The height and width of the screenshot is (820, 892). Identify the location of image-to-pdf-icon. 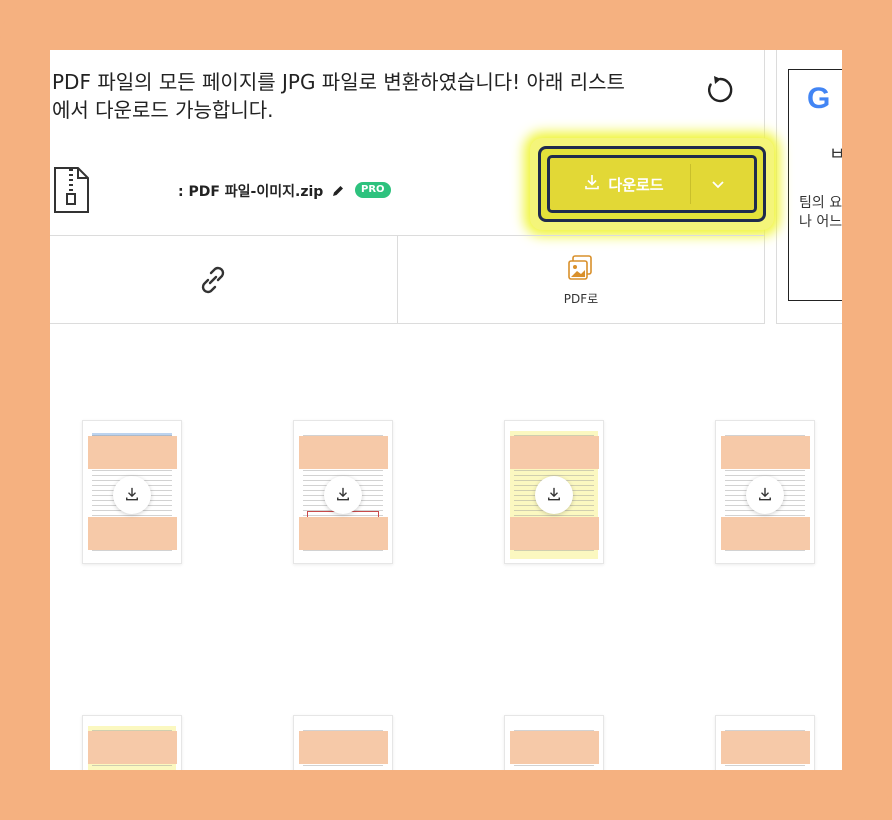
(581, 268).